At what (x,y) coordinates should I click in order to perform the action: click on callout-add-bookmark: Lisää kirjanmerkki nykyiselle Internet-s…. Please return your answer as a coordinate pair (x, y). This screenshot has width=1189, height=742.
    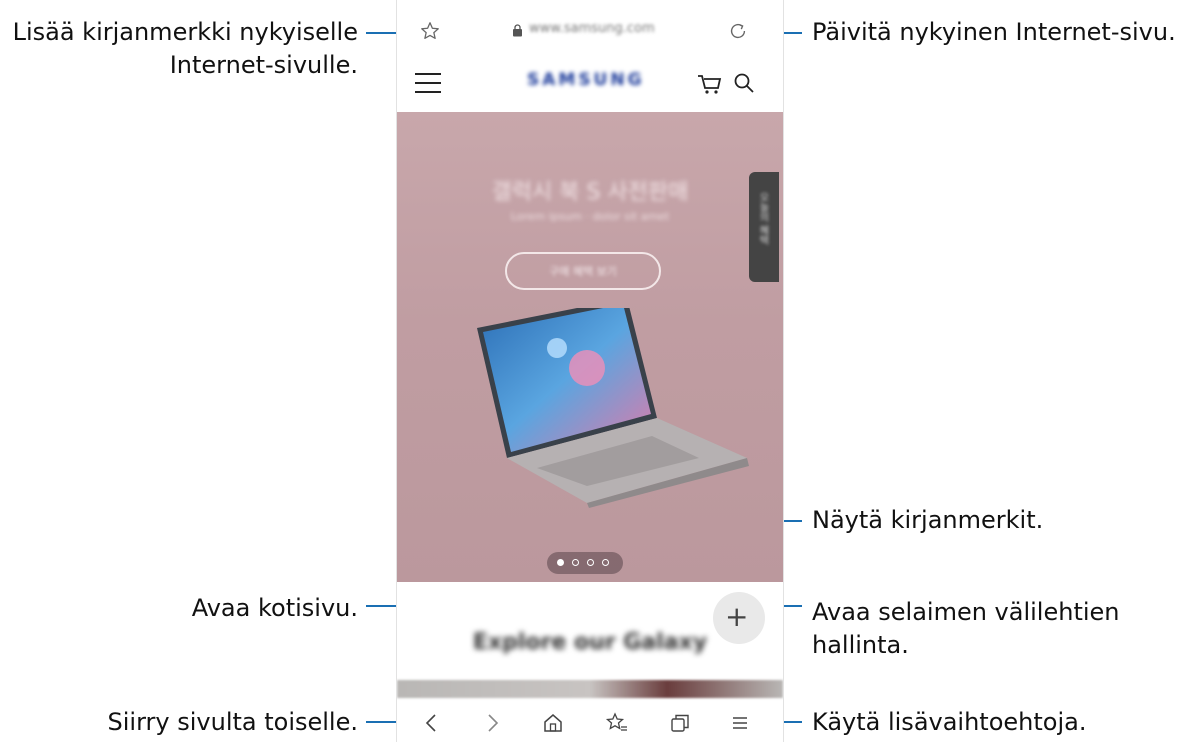
    Looking at the image, I should click on (185, 49).